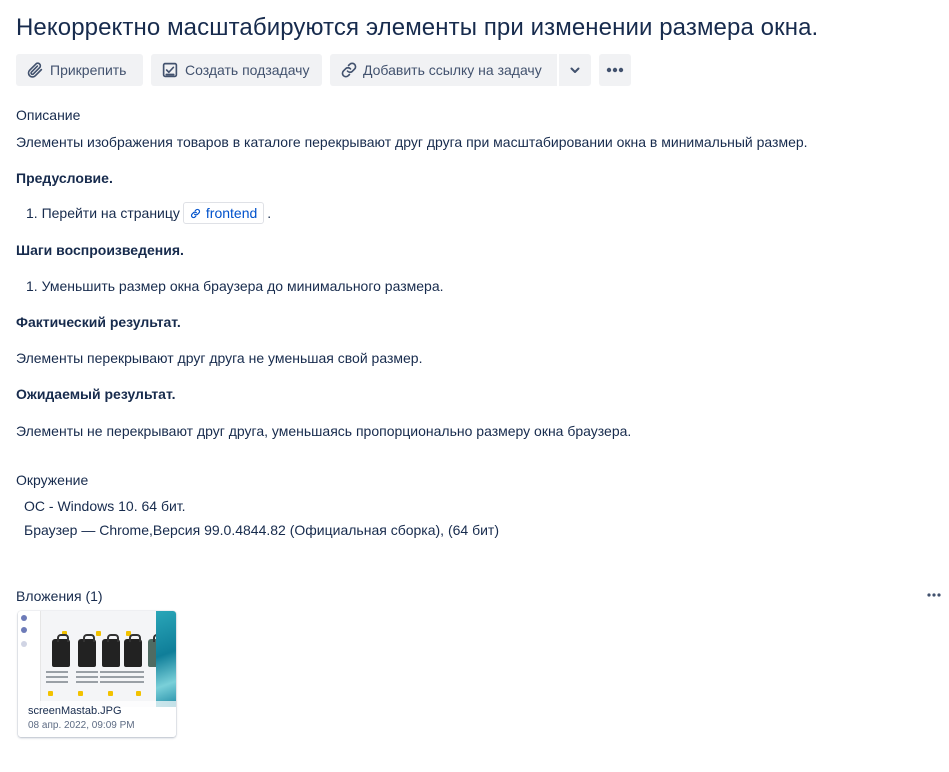 The image size is (949, 772). Describe the element at coordinates (75, 711) in the screenshot. I see `attachment-filename: screenMastab.JPG` at that location.